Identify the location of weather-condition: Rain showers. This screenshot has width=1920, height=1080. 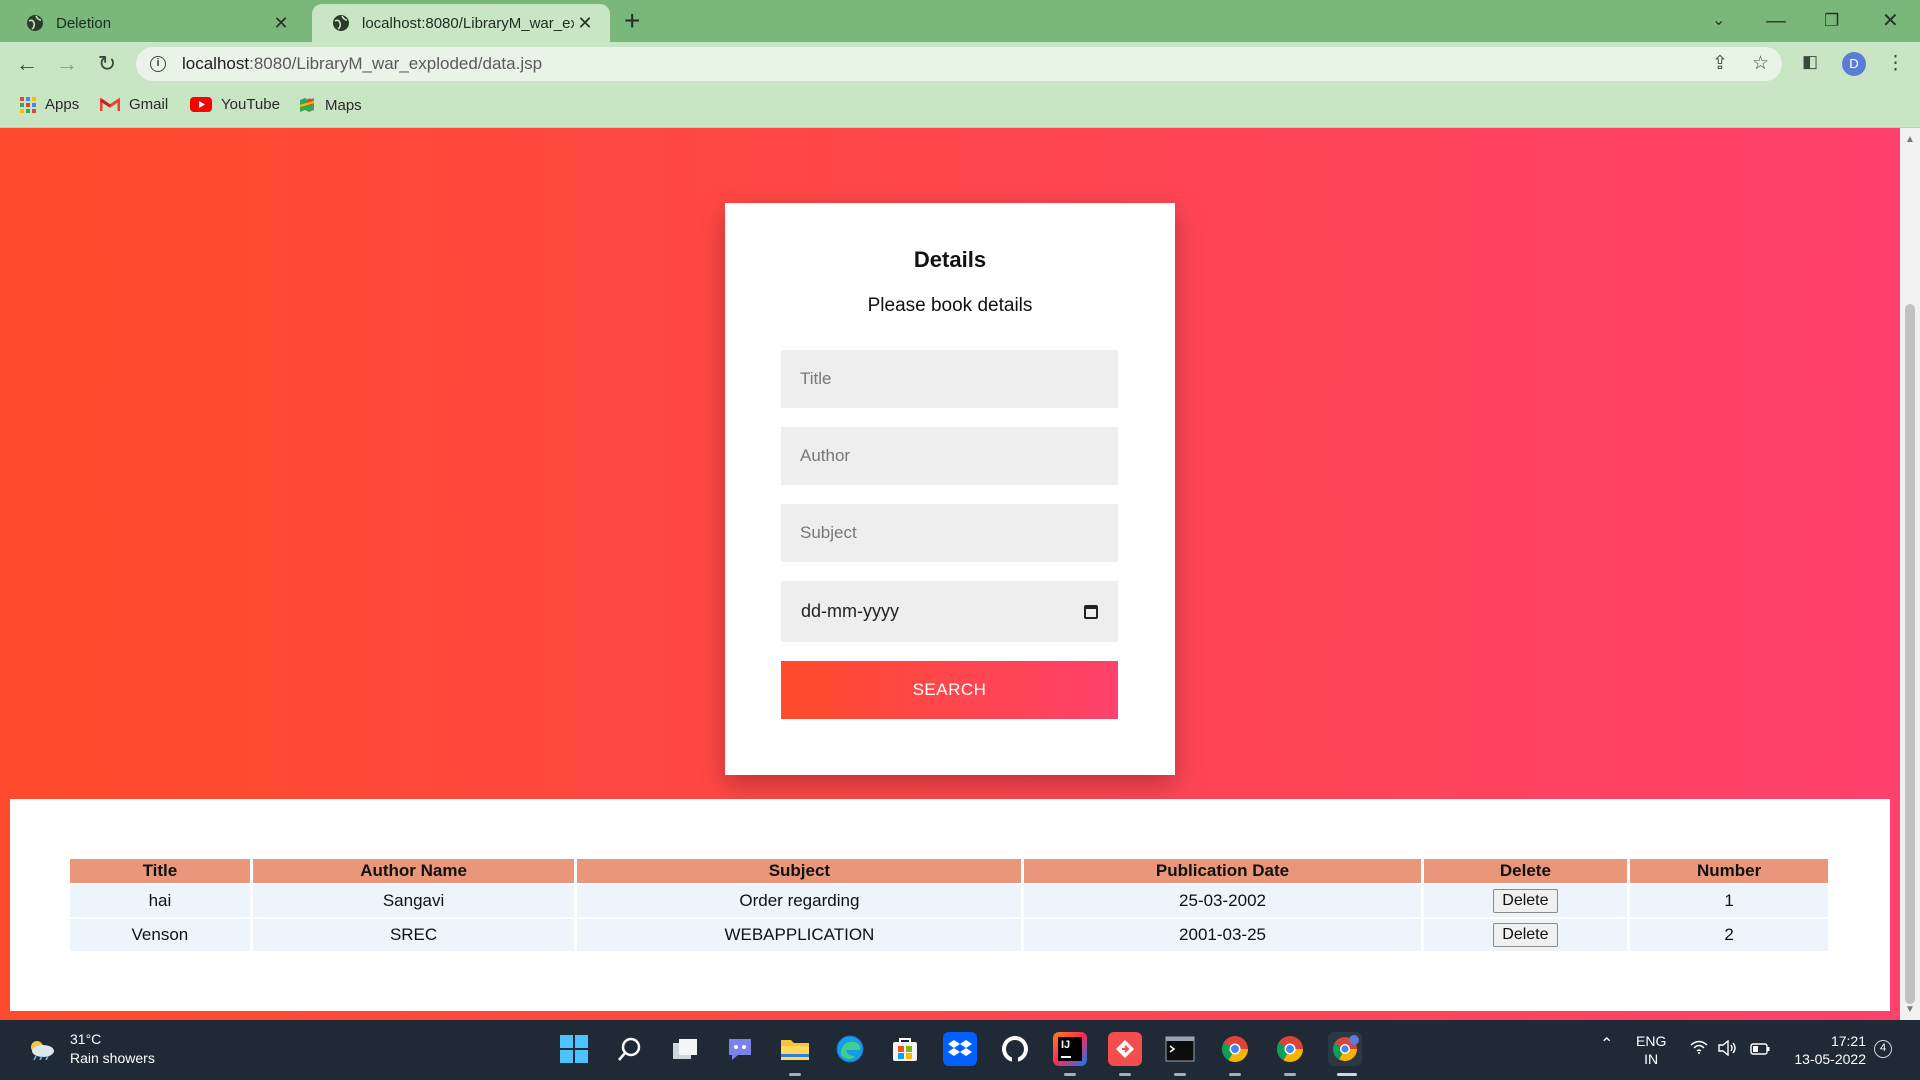
(112, 1058).